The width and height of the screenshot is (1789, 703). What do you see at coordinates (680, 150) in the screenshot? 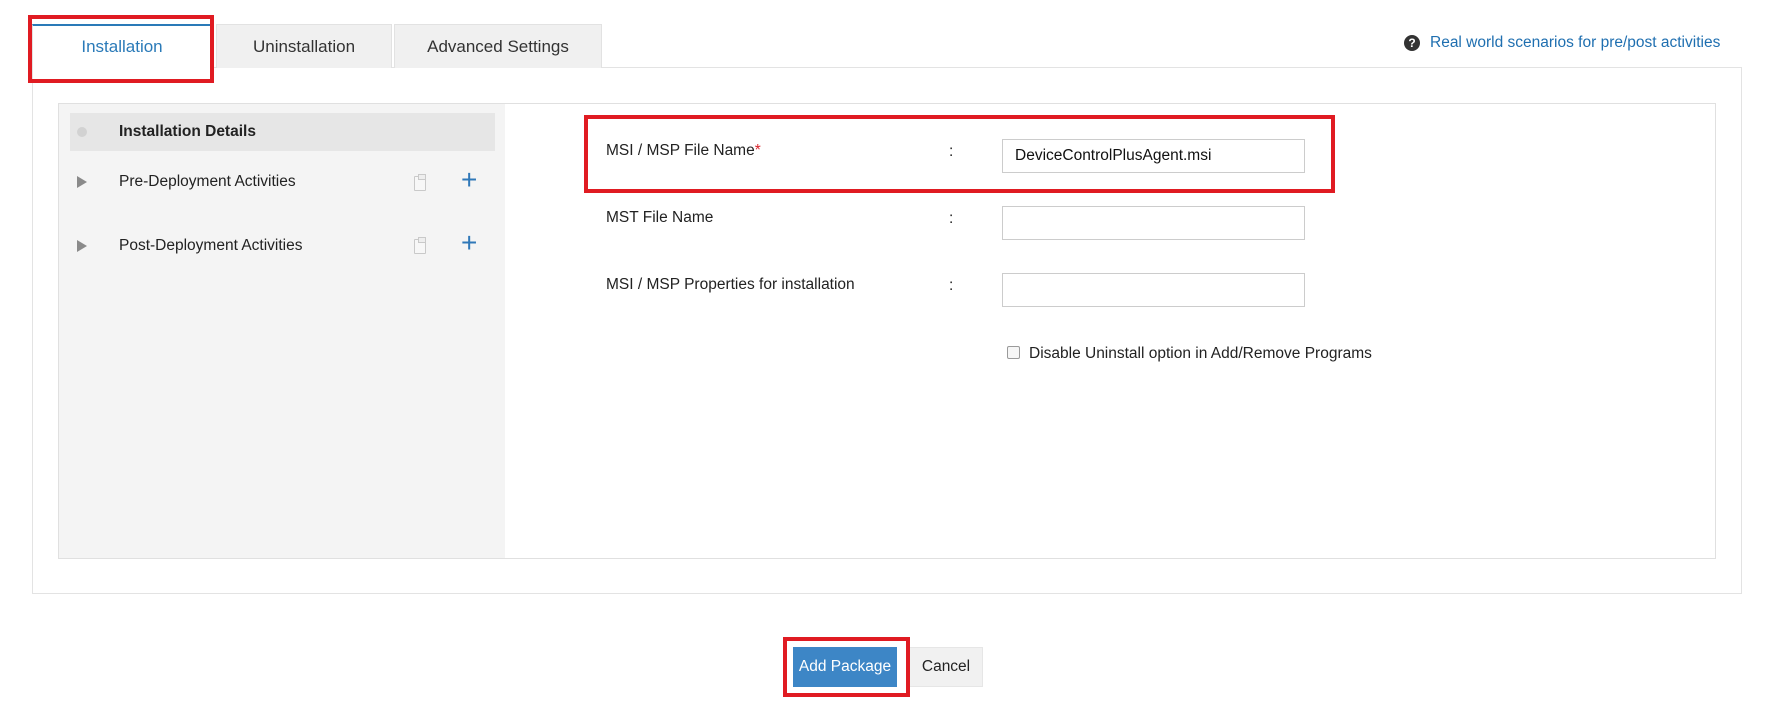
I see `msi-label-text: MSI / MSP File Name` at bounding box center [680, 150].